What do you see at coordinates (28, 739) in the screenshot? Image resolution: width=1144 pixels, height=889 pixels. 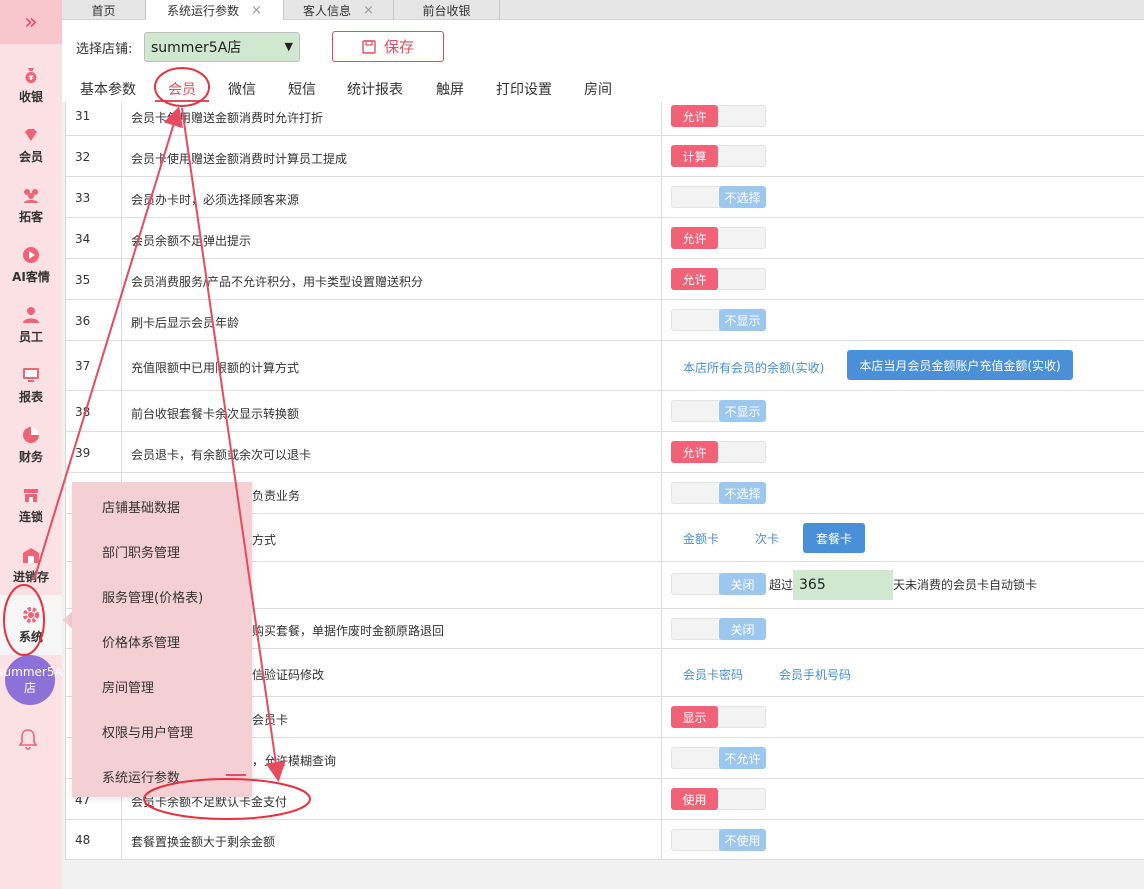 I see `bell-icon` at bounding box center [28, 739].